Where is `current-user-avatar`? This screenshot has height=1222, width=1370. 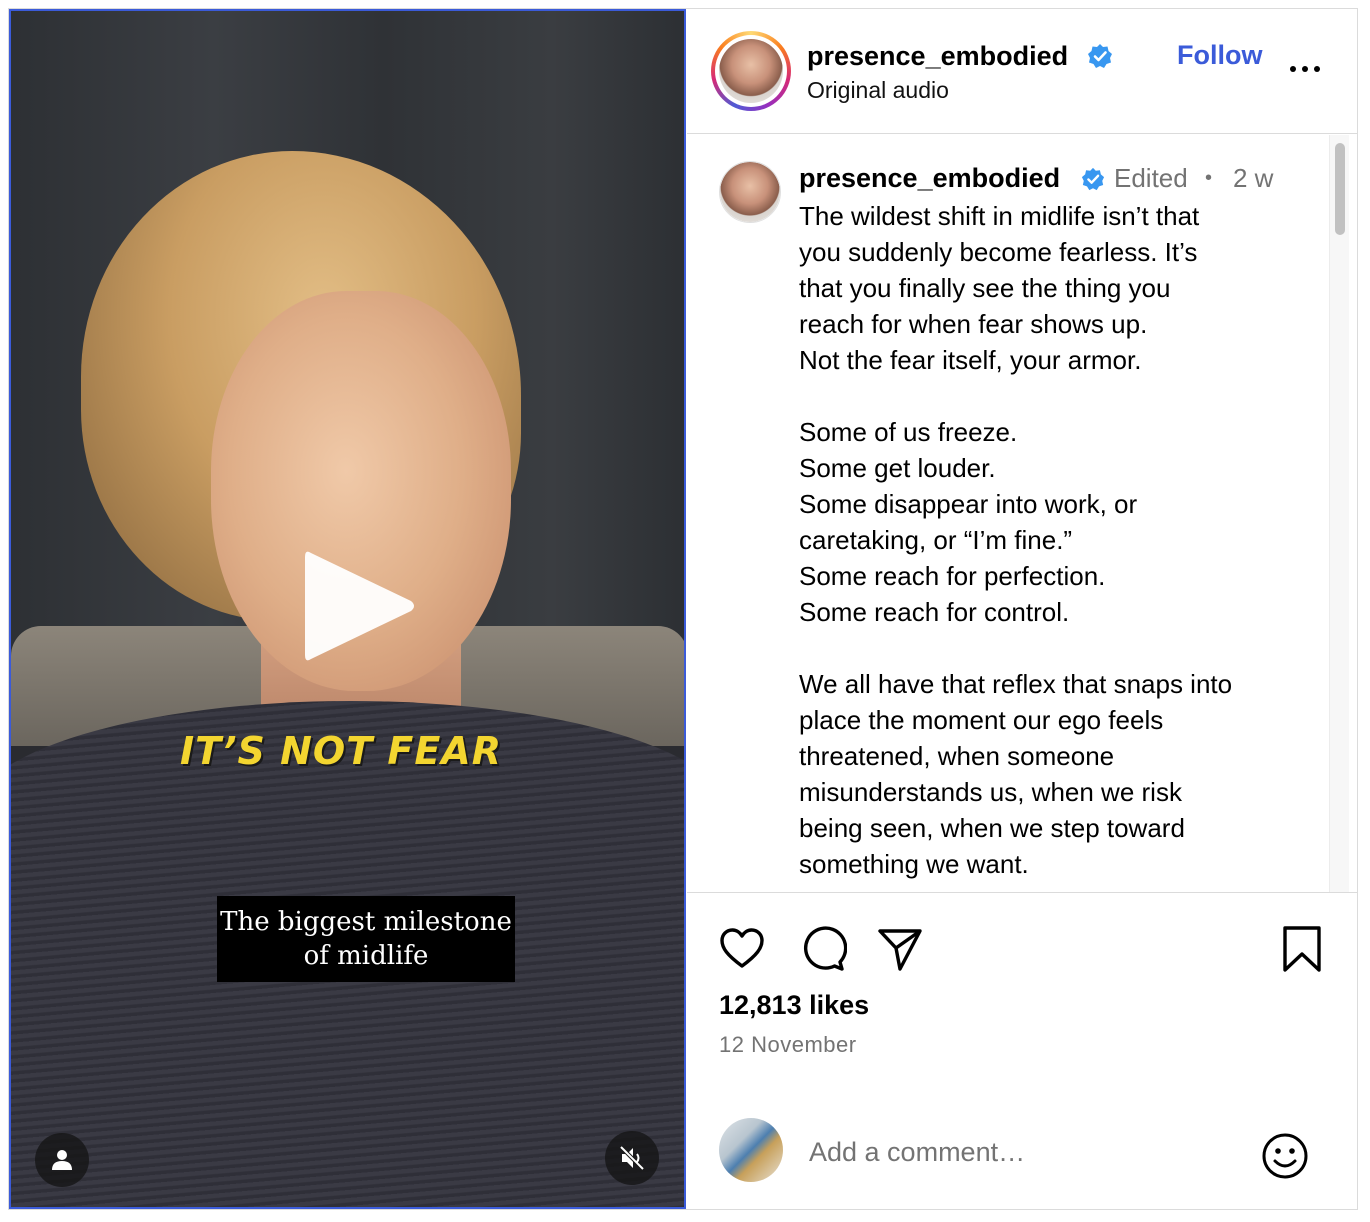
current-user-avatar is located at coordinates (751, 1150).